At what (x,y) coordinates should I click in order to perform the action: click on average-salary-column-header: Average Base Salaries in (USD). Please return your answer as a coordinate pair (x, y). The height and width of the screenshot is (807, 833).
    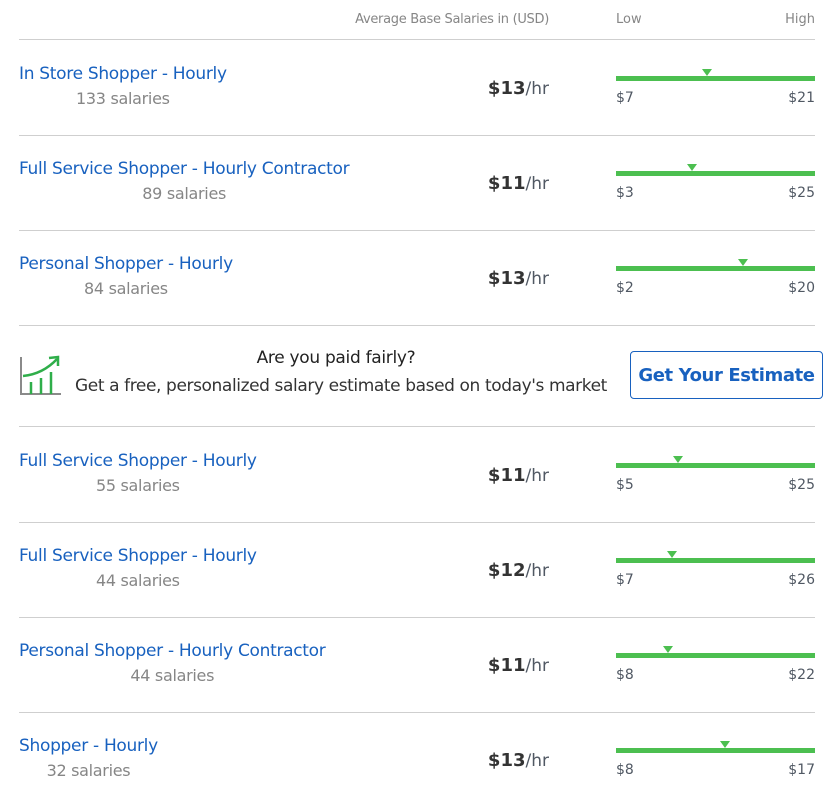
    Looking at the image, I should click on (452, 19).